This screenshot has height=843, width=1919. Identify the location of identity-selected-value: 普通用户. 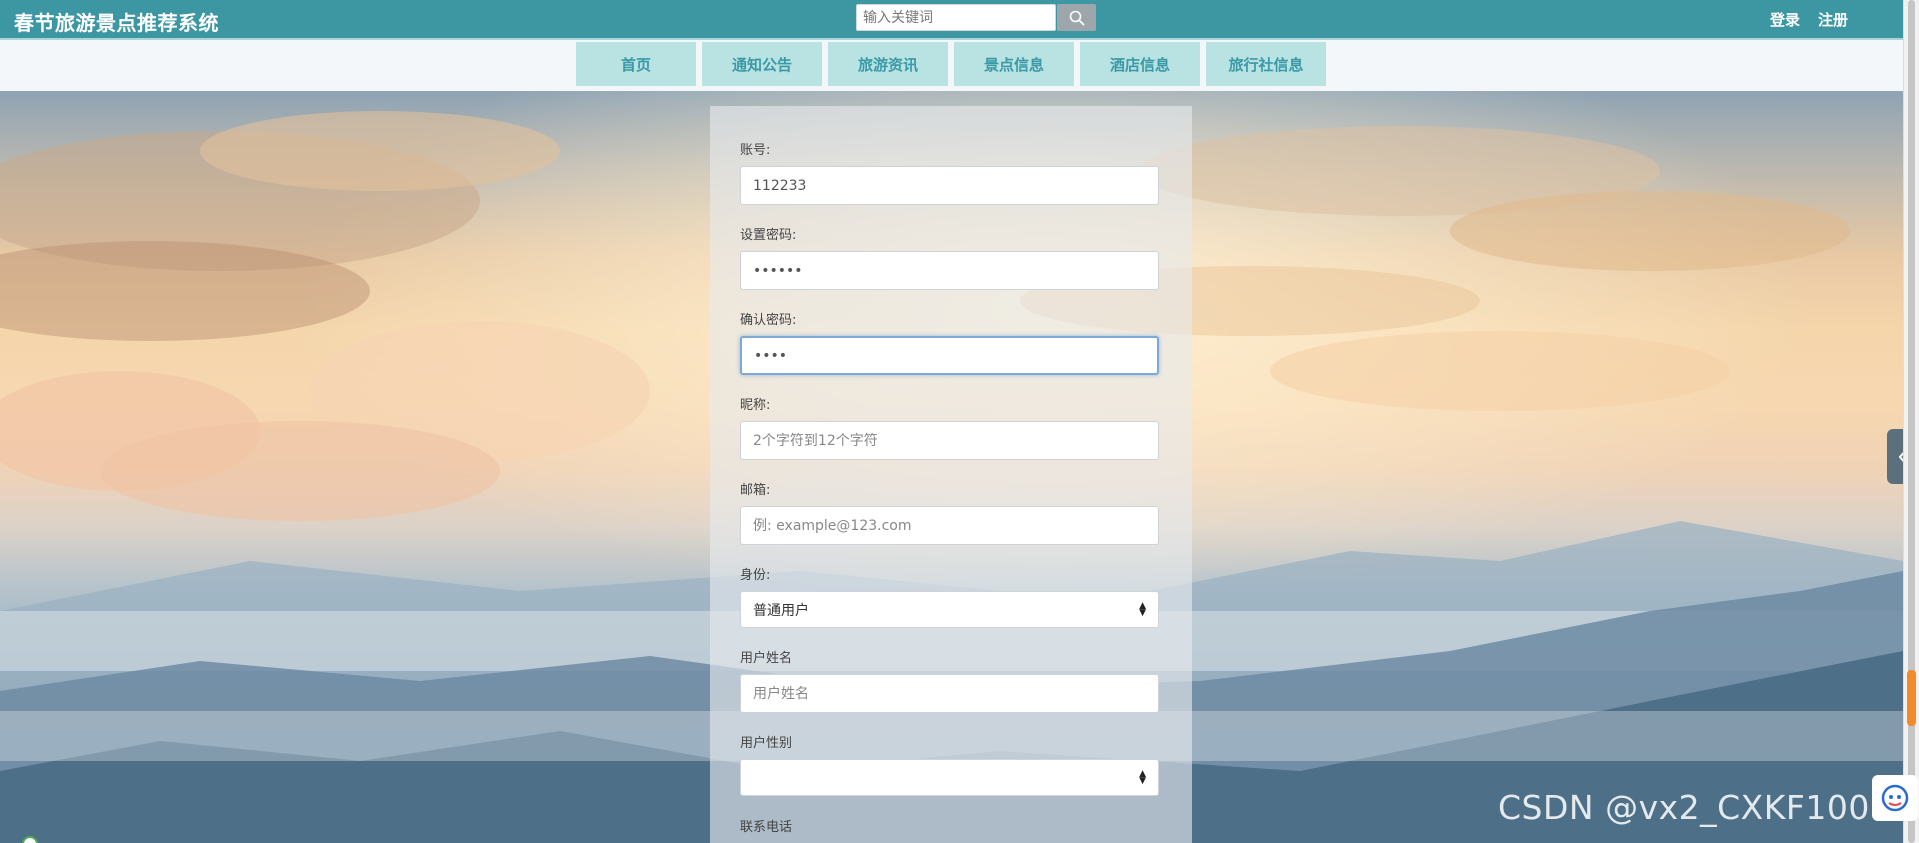
(781, 610).